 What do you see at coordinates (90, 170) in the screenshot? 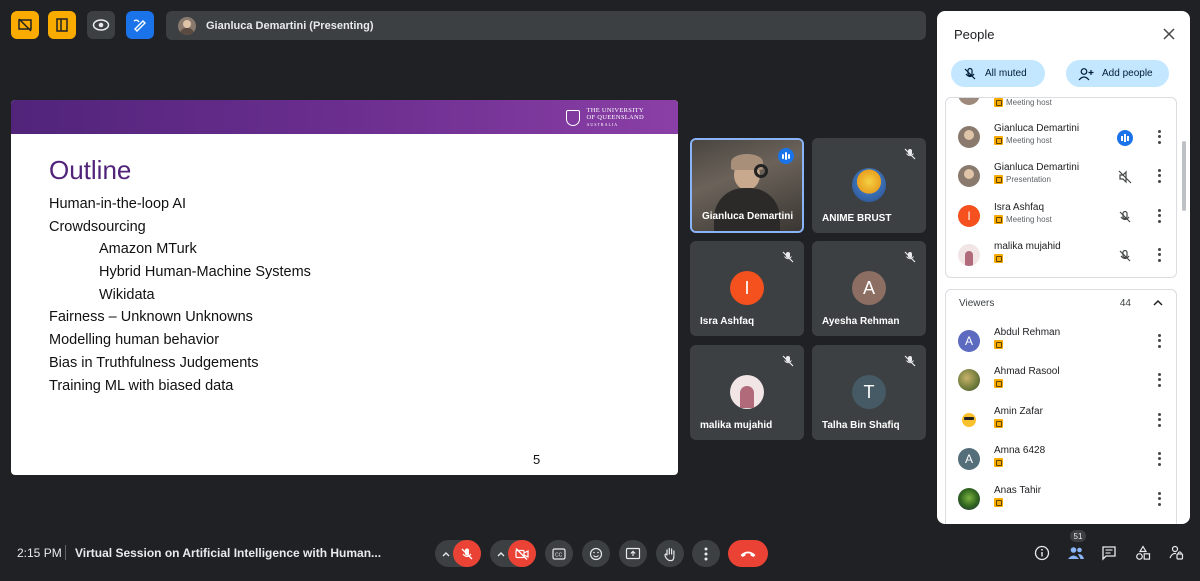
I see `slide-title: Outline` at bounding box center [90, 170].